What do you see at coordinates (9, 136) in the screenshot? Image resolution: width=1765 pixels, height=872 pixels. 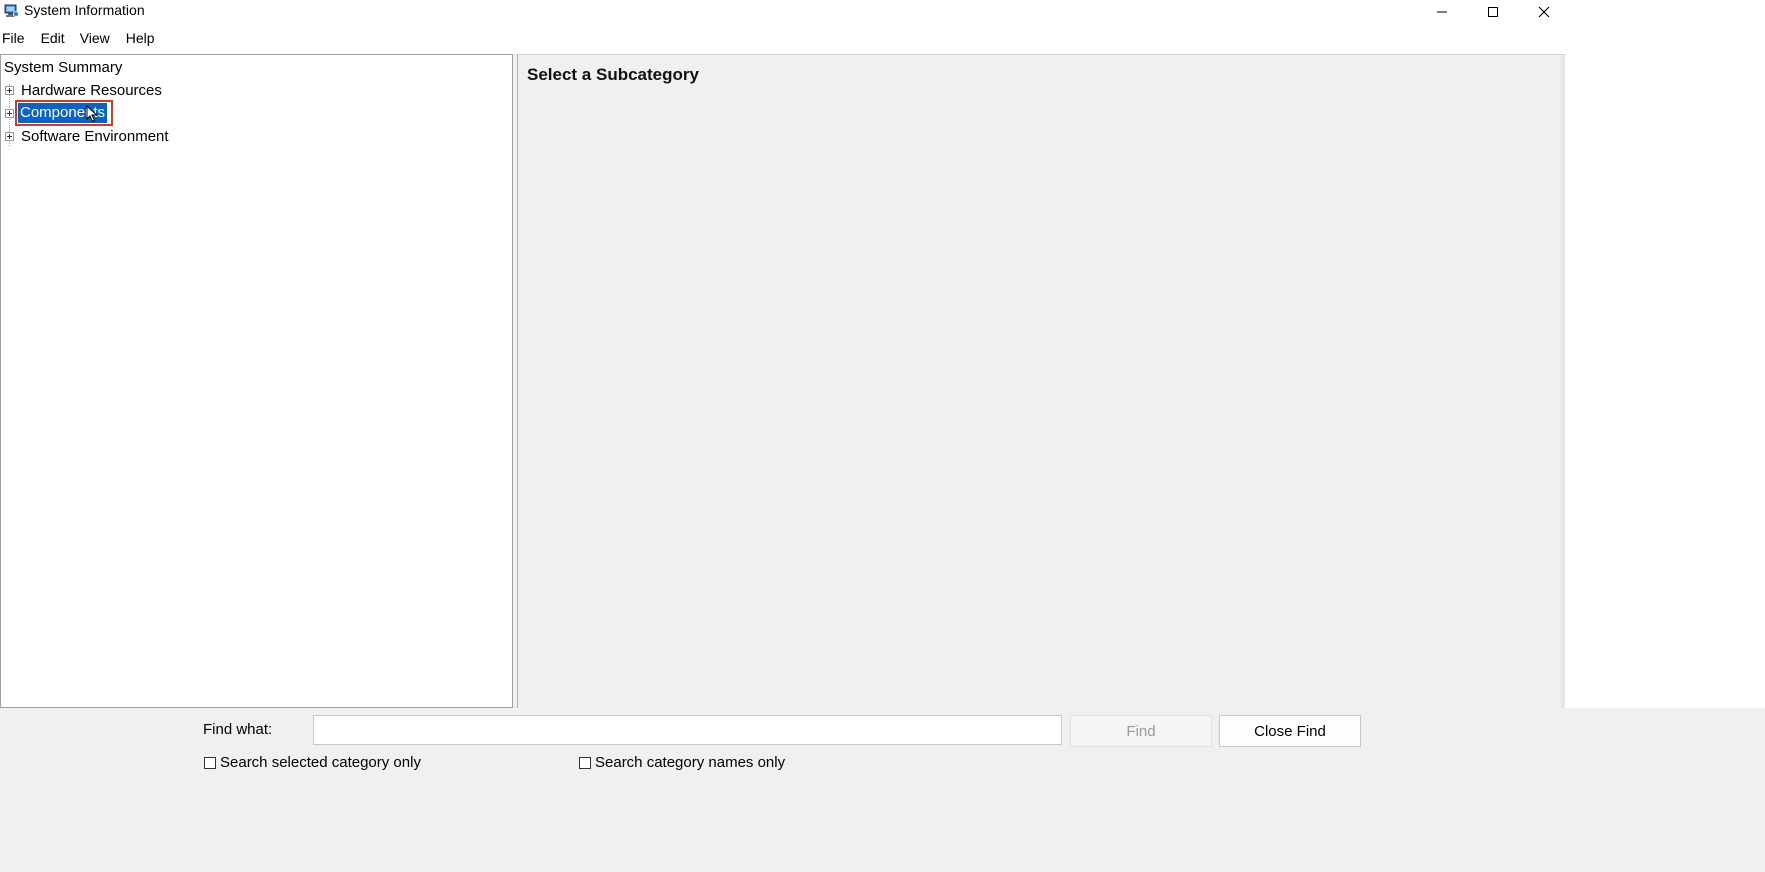 I see `expand-software-environment-icon` at bounding box center [9, 136].